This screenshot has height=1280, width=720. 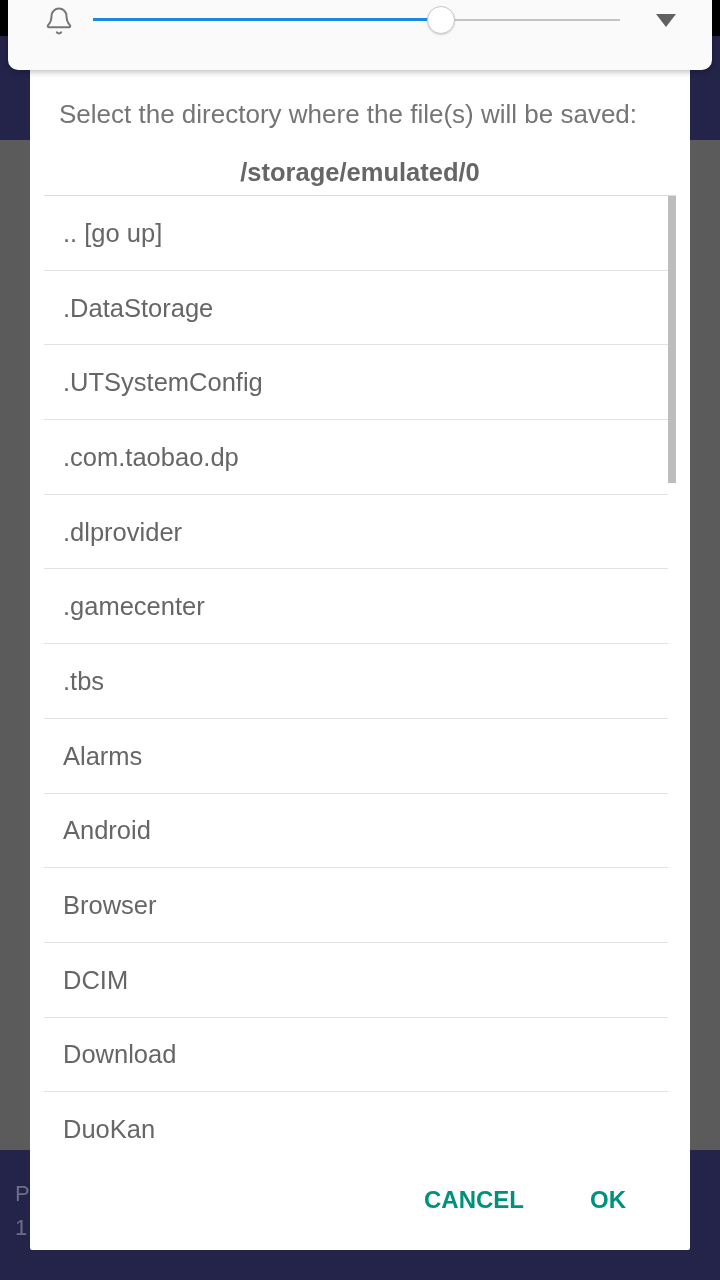 I want to click on directory-item: Browser, so click(x=356, y=905).